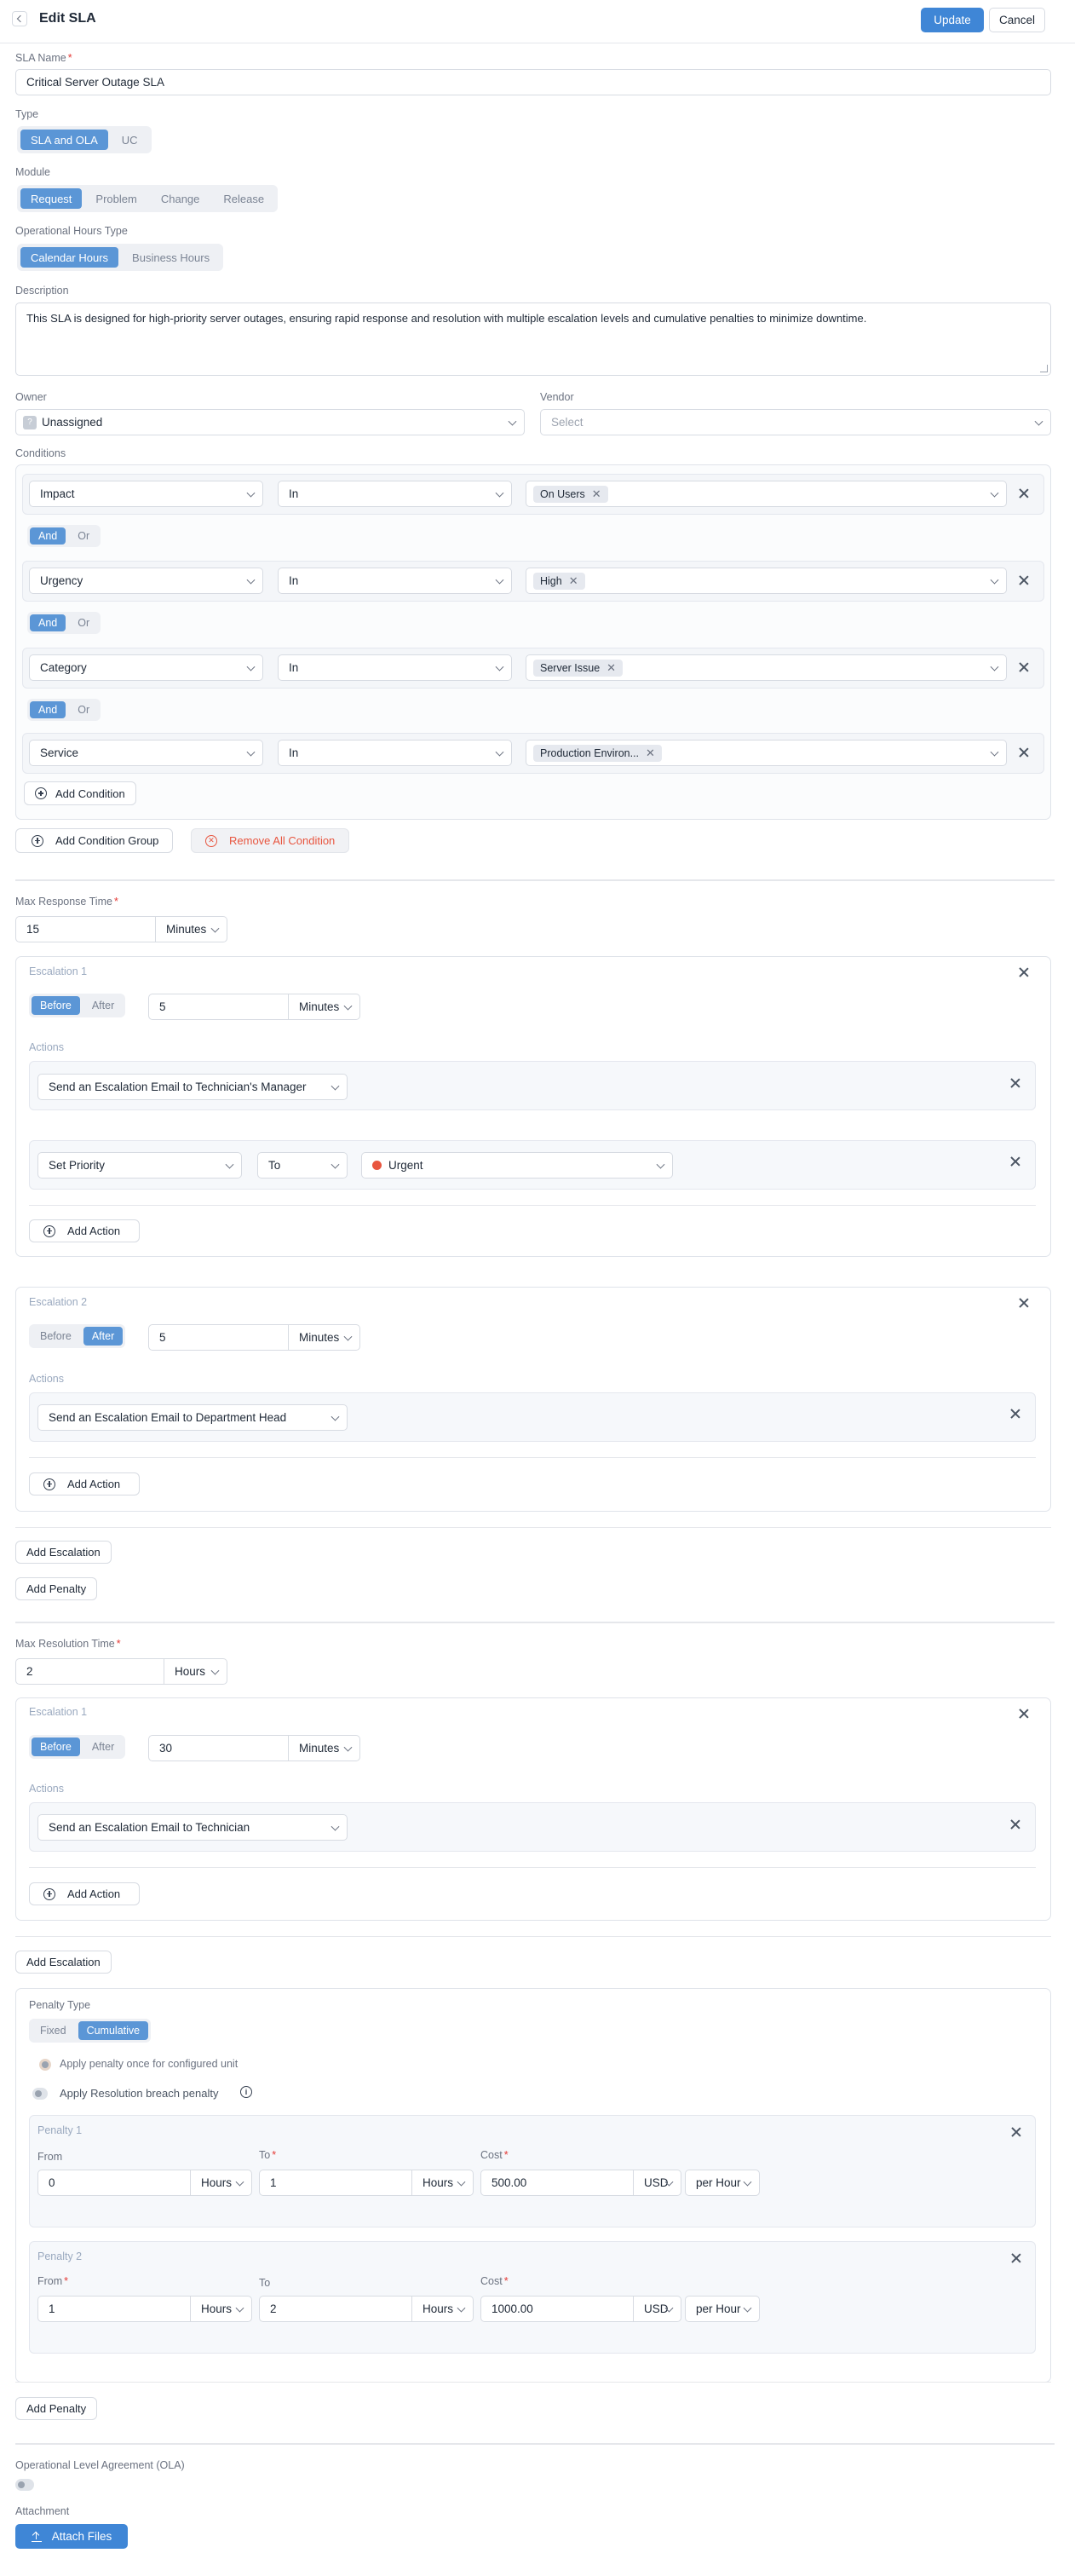 This screenshot has height=2576, width=1075. I want to click on type-sla-ola: SLA and OLA, so click(64, 140).